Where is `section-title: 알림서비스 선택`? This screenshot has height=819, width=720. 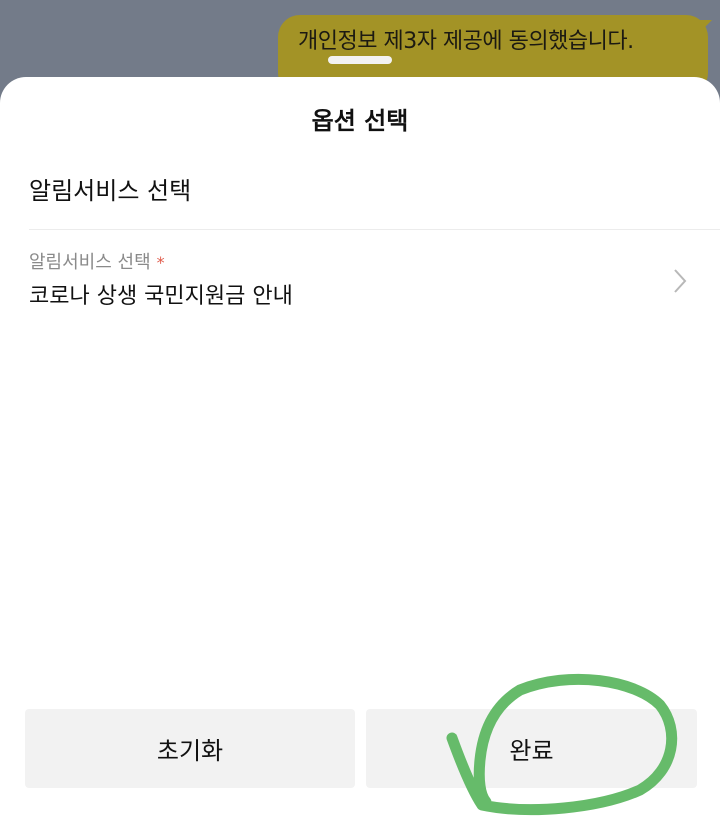 section-title: 알림서비스 선택 is located at coordinates (110, 191).